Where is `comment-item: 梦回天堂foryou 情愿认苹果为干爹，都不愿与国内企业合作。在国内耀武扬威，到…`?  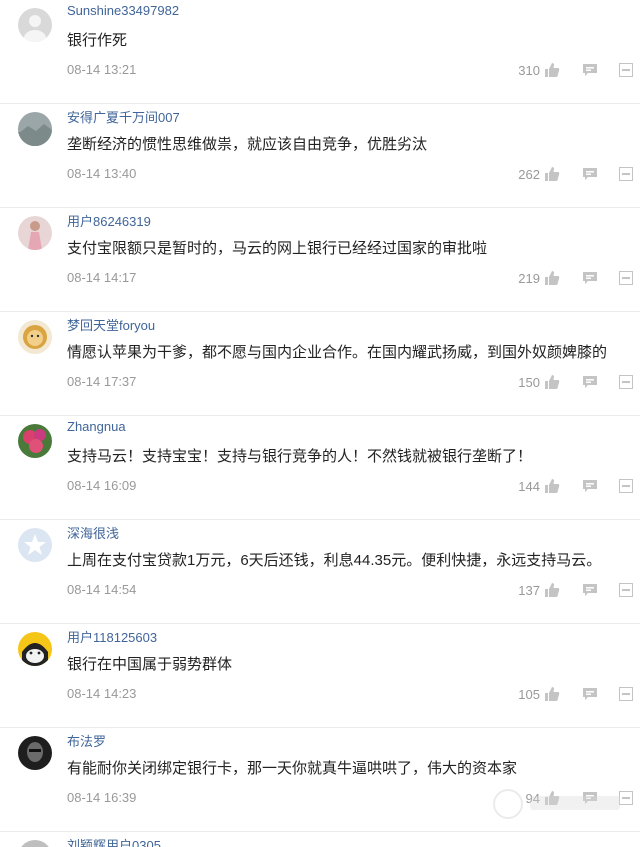 comment-item: 梦回天堂foryou 情愿认苹果为干爹，都不愿与国内企业合作。在国内耀武扬威，到… is located at coordinates (320, 364).